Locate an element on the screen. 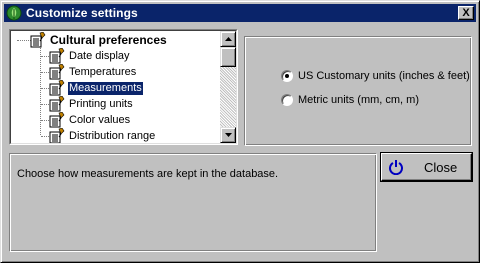 The width and height of the screenshot is (480, 263). close-button: Close is located at coordinates (426, 167).